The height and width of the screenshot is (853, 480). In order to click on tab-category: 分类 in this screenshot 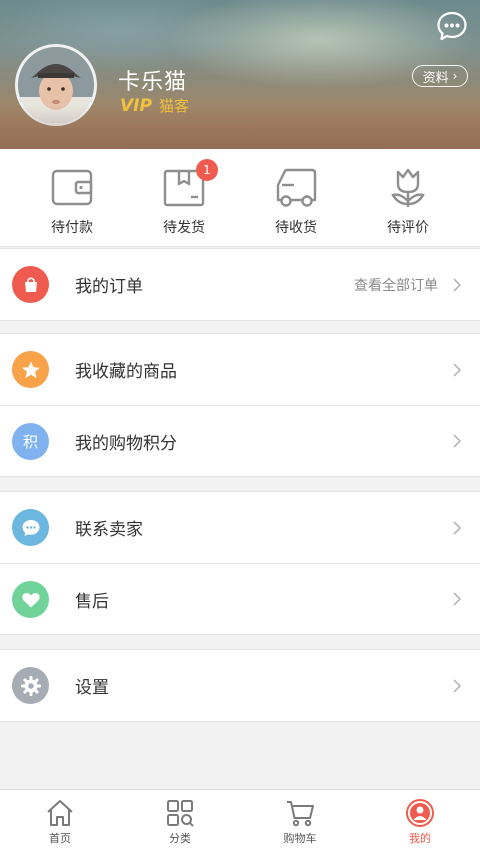, I will do `click(180, 821)`.